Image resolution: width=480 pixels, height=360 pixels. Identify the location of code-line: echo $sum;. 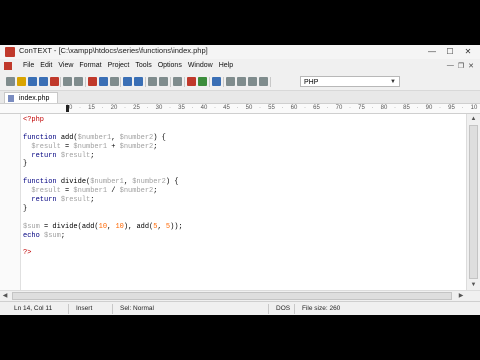
(103, 236).